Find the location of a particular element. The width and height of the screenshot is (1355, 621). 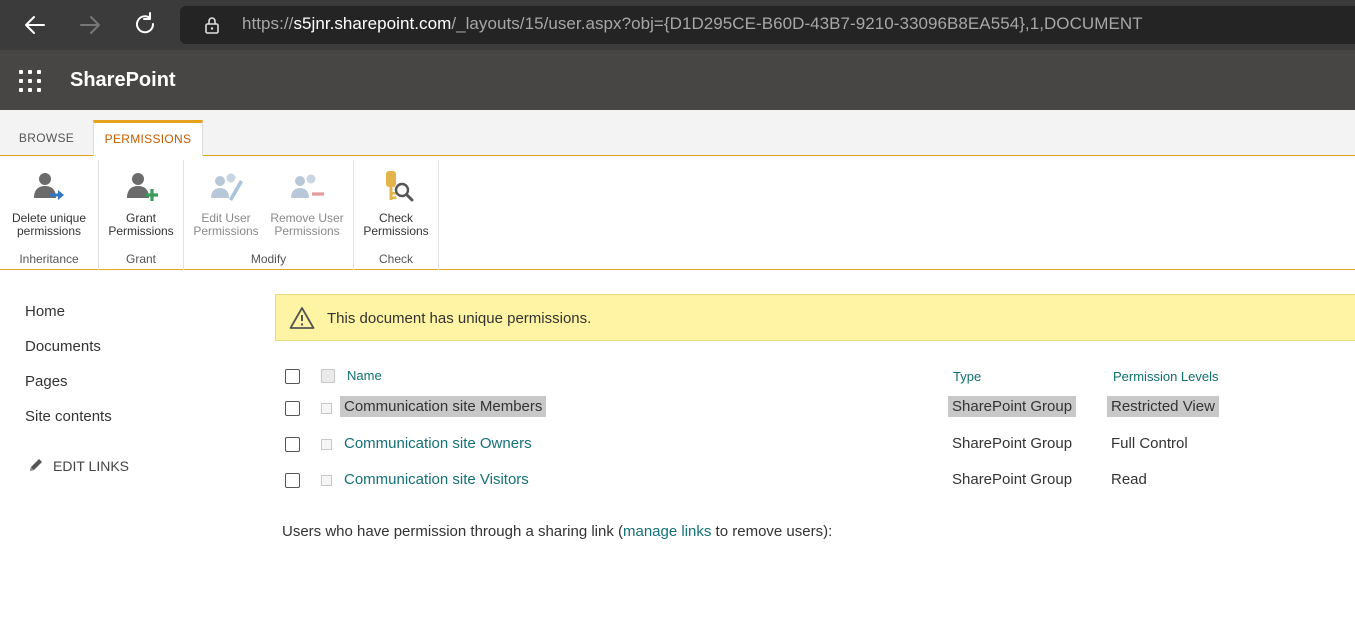

left-navigation: Home Documents Pages Site contents is located at coordinates (68, 370).